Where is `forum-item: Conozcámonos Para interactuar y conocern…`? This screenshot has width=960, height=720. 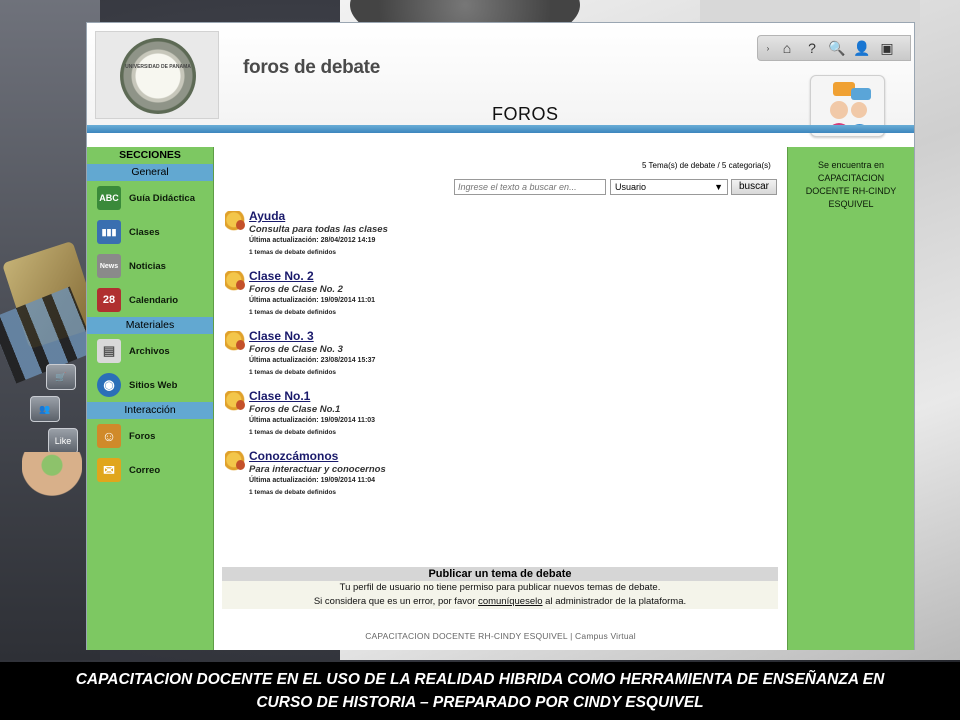 forum-item: Conozcámonos Para interactuar y conocern… is located at coordinates (375, 475).